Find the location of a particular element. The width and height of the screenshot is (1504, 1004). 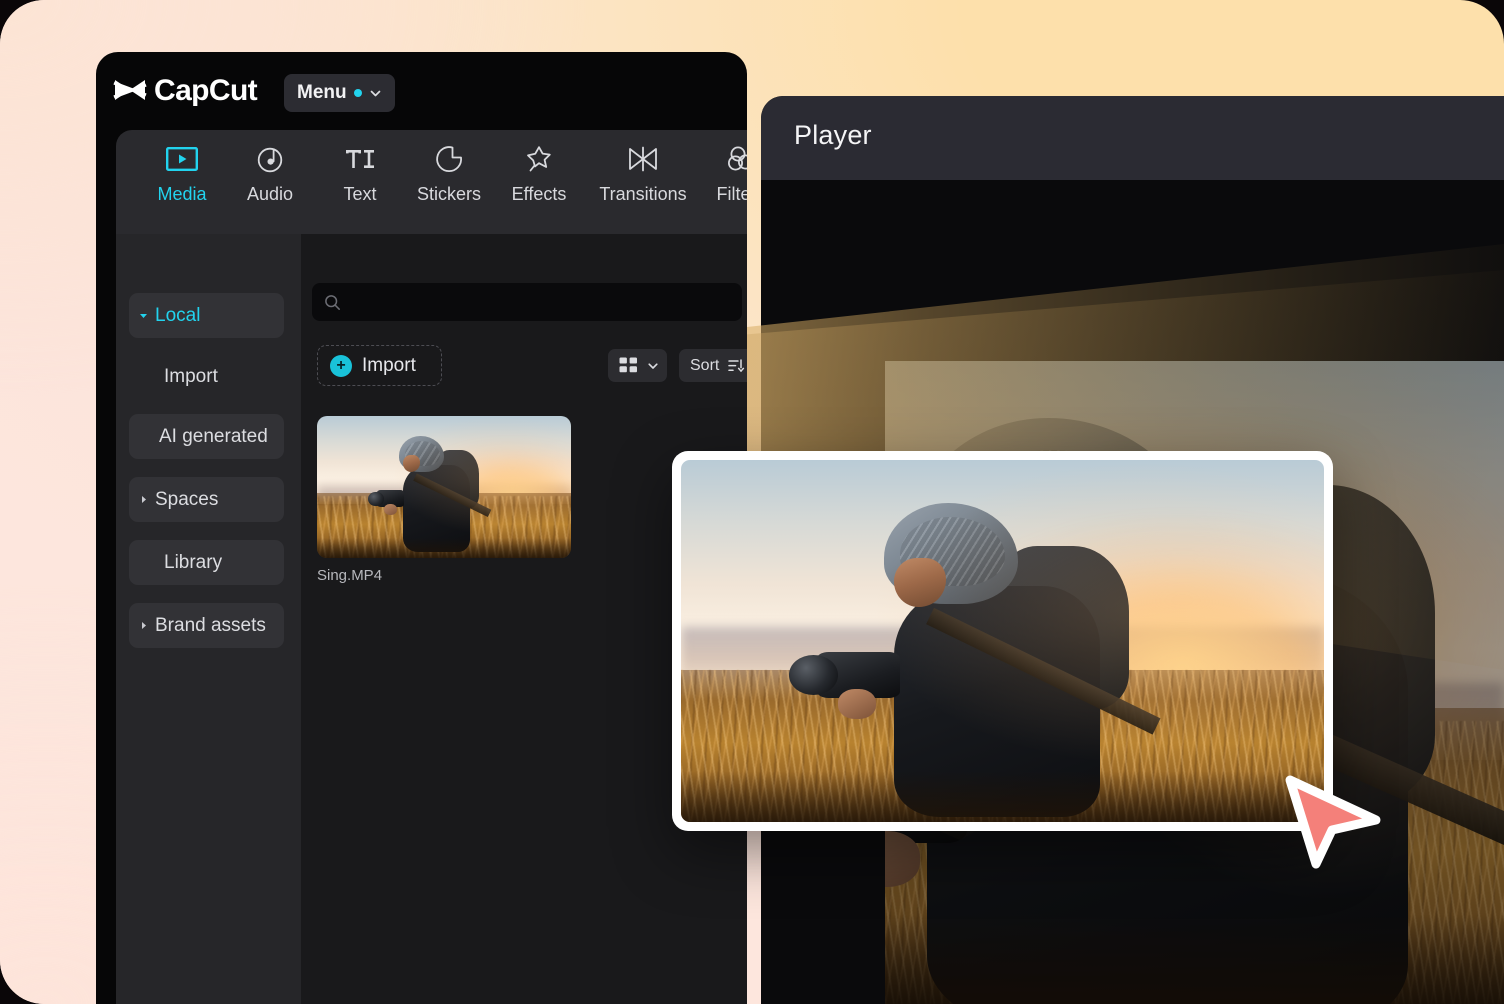

tab-transitions-label: Transitions is located at coordinates (643, 194).